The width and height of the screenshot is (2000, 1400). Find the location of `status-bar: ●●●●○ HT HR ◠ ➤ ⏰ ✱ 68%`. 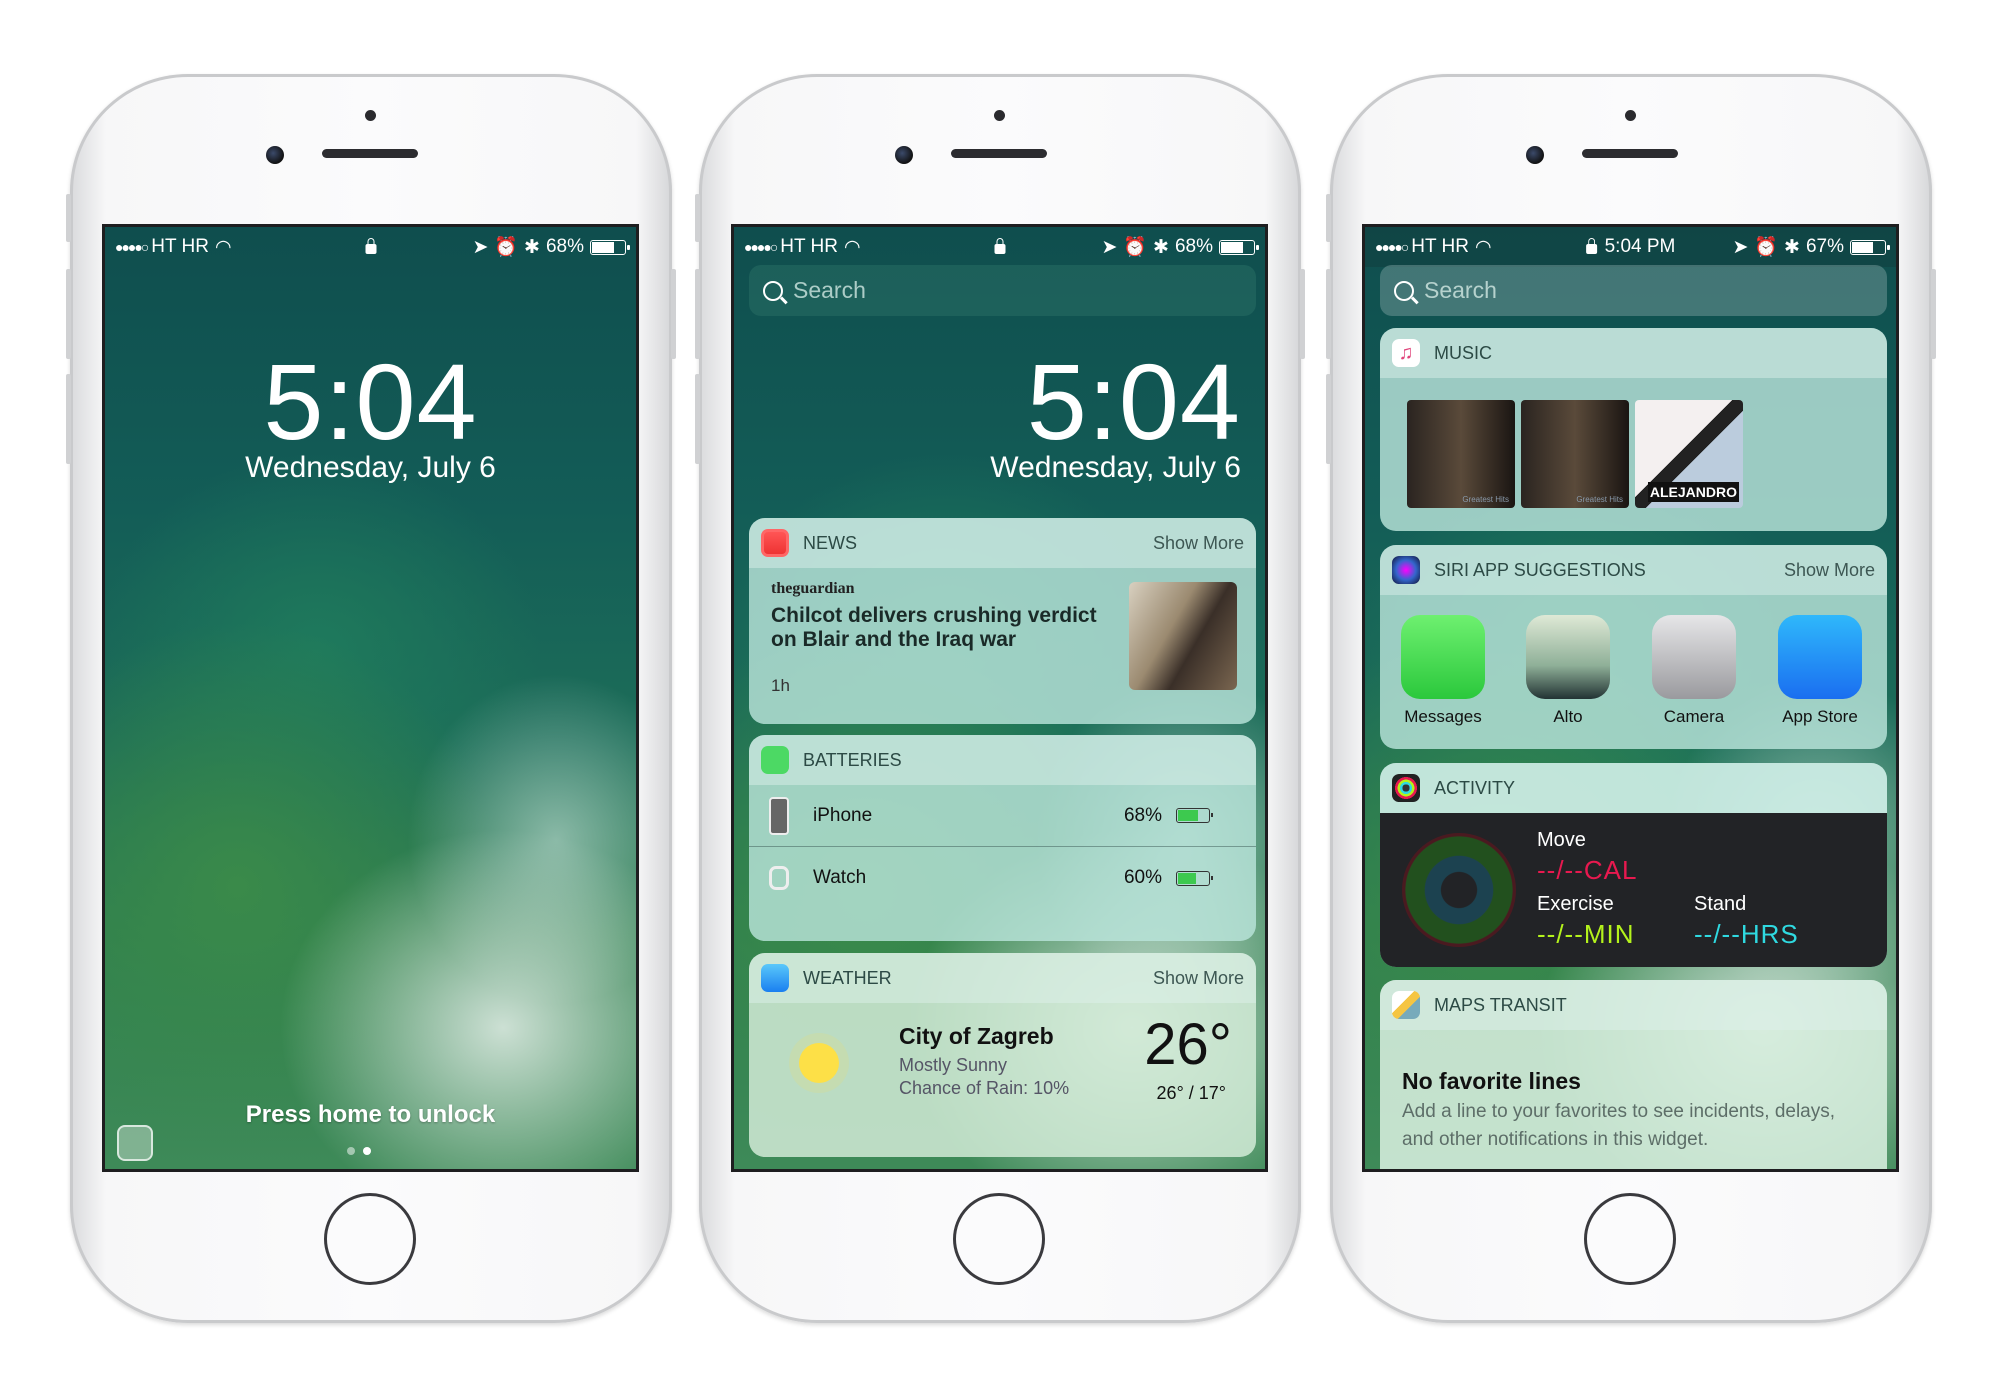

status-bar: ●●●●○ HT HR ◠ ➤ ⏰ ✱ 68% is located at coordinates (999, 247).